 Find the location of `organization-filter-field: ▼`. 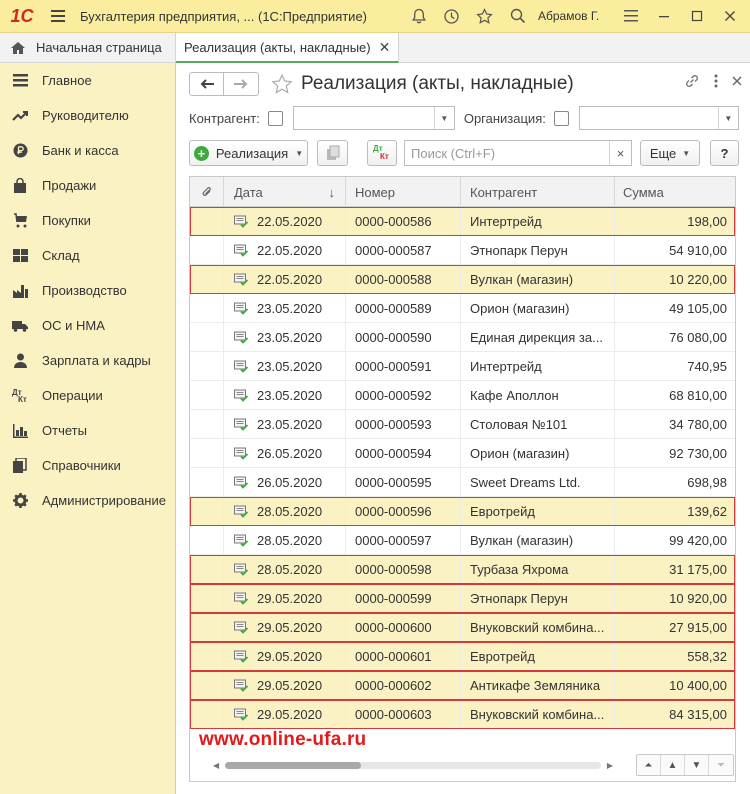

organization-filter-field: ▼ is located at coordinates (658, 118).